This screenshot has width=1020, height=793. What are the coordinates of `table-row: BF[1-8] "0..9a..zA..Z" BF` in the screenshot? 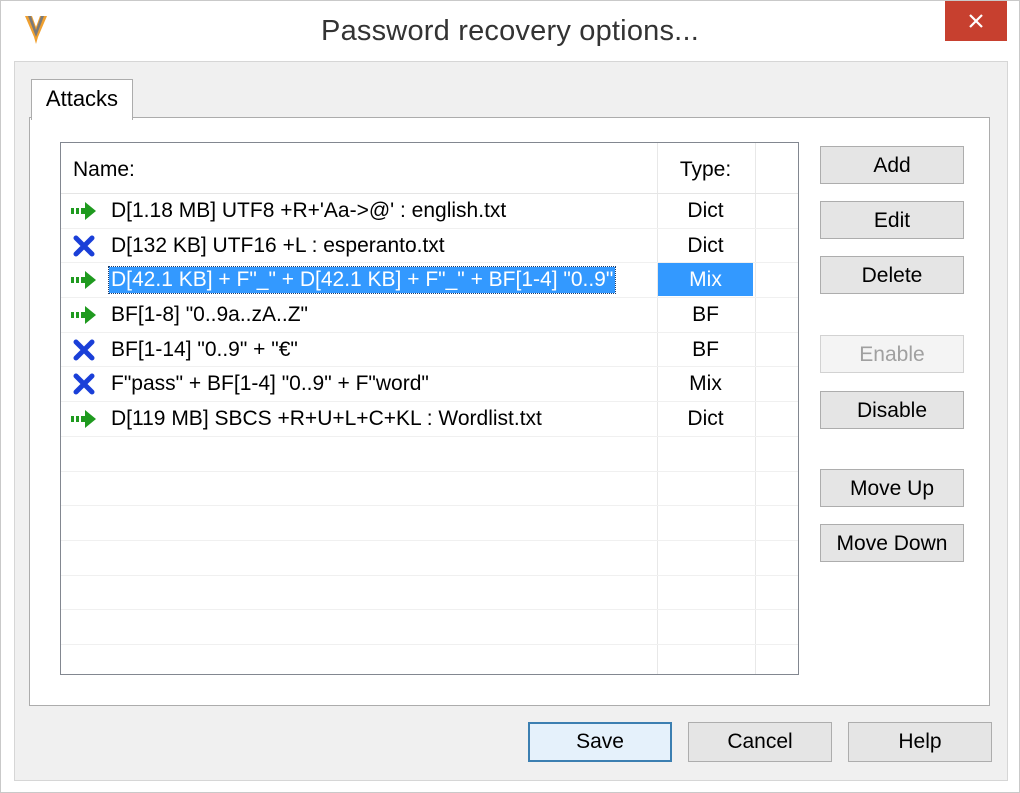 It's located at (429, 315).